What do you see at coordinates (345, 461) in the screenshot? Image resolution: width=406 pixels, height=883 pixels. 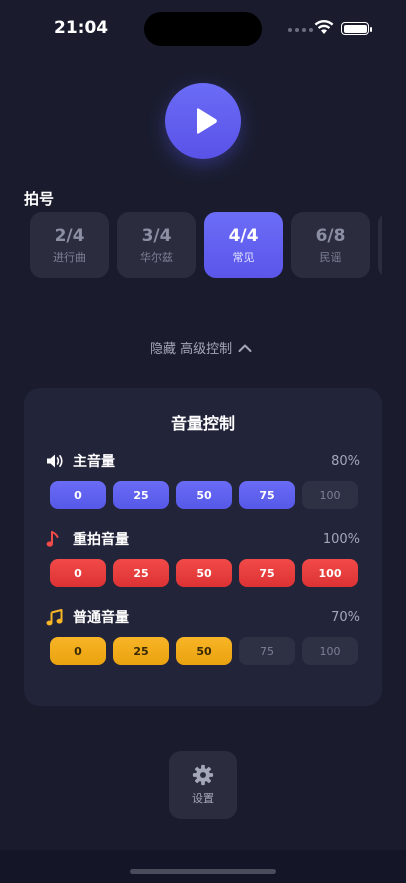 I see `volume-percent: 80%` at bounding box center [345, 461].